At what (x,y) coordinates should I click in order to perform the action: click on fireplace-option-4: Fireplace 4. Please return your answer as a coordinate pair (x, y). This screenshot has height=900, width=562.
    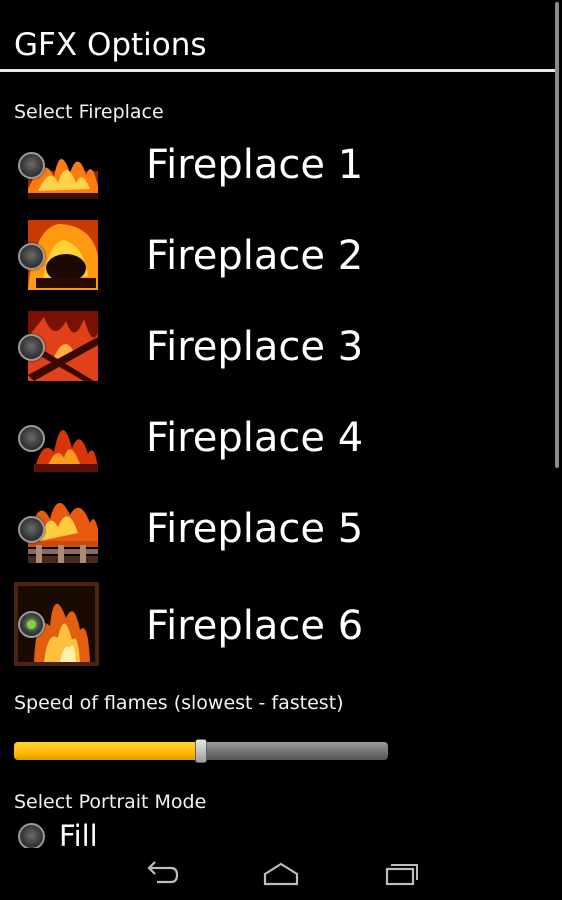
    Looking at the image, I should click on (278, 438).